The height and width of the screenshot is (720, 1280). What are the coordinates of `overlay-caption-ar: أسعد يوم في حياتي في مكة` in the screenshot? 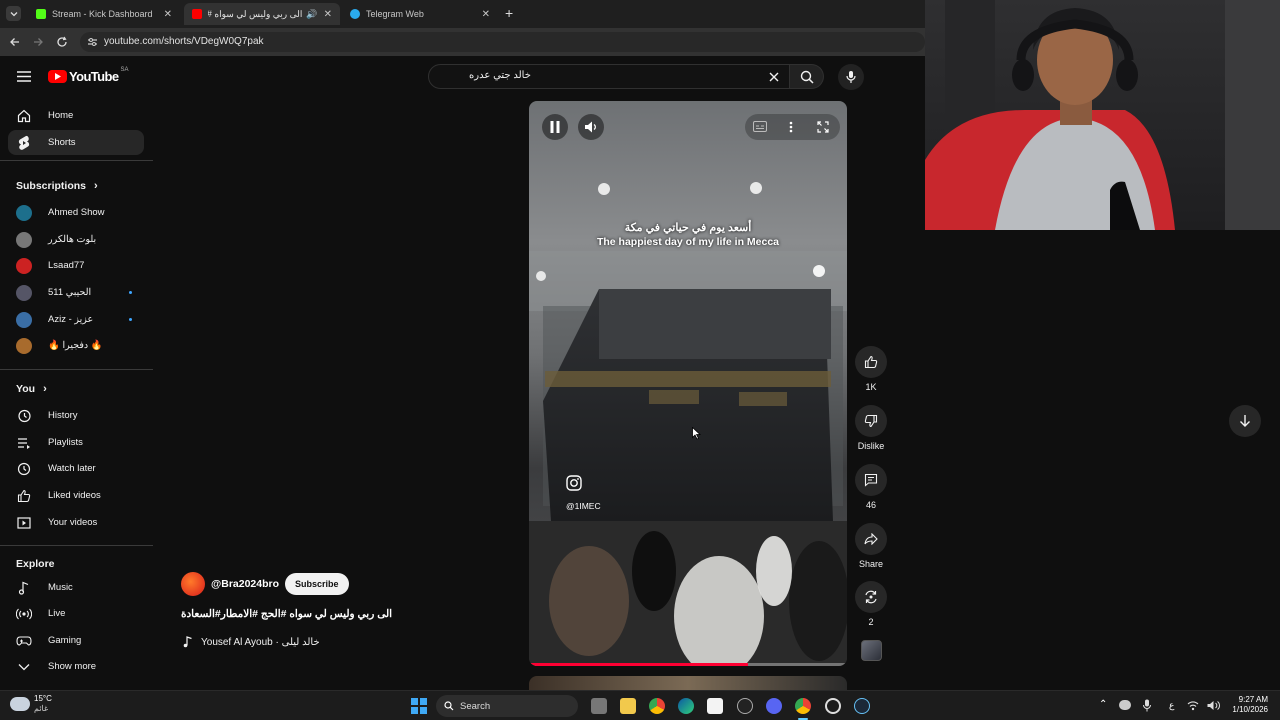 It's located at (688, 228).